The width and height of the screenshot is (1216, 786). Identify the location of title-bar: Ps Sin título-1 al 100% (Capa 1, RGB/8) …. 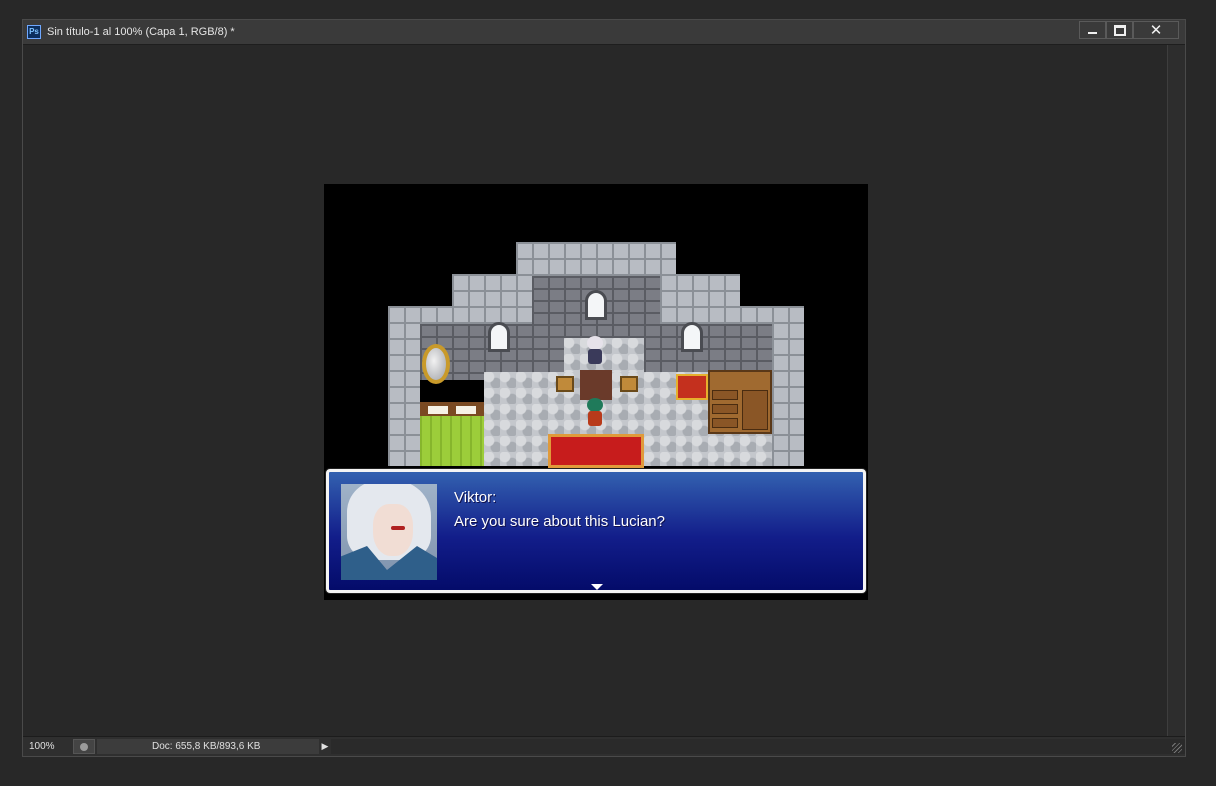
(604, 32).